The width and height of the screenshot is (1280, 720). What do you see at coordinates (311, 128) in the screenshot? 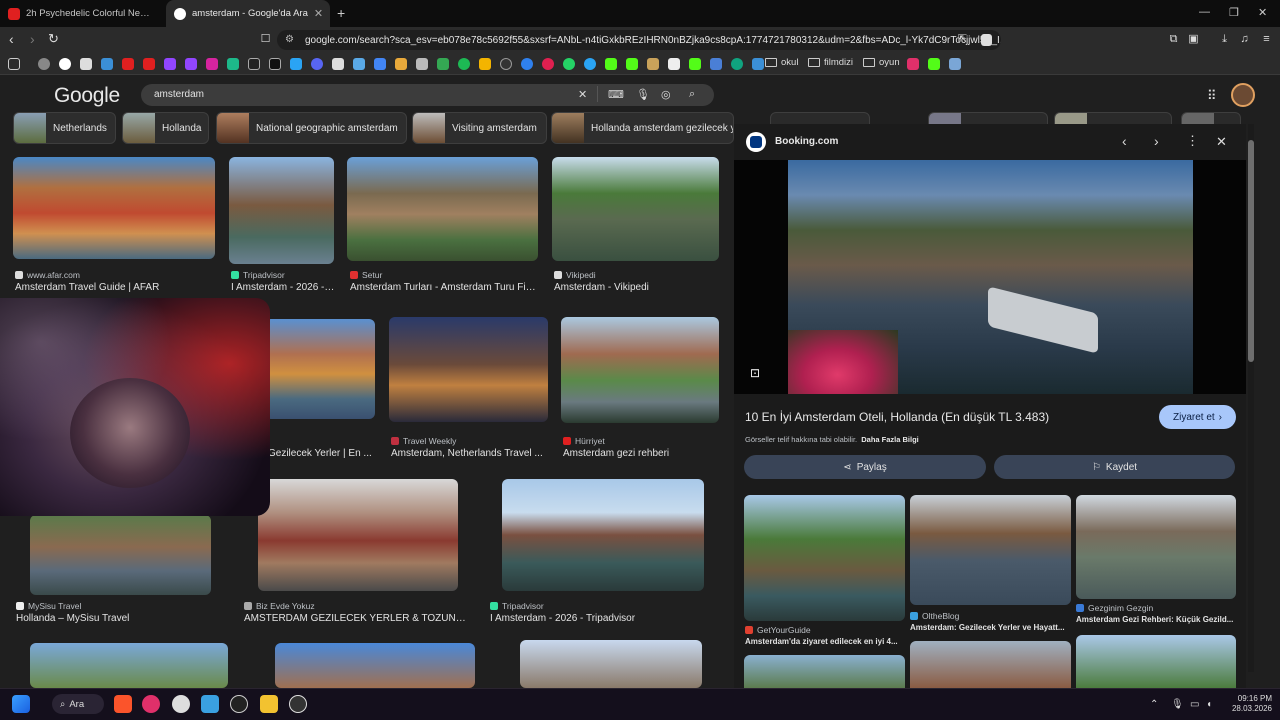
I see `chip-national-geographic: National geographic amsterdam` at bounding box center [311, 128].